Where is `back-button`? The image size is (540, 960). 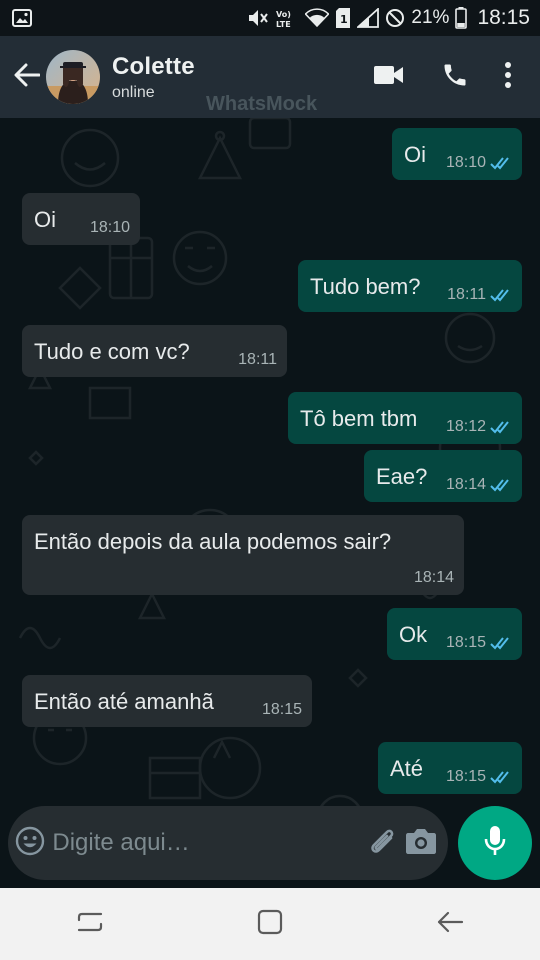 back-button is located at coordinates (27, 77).